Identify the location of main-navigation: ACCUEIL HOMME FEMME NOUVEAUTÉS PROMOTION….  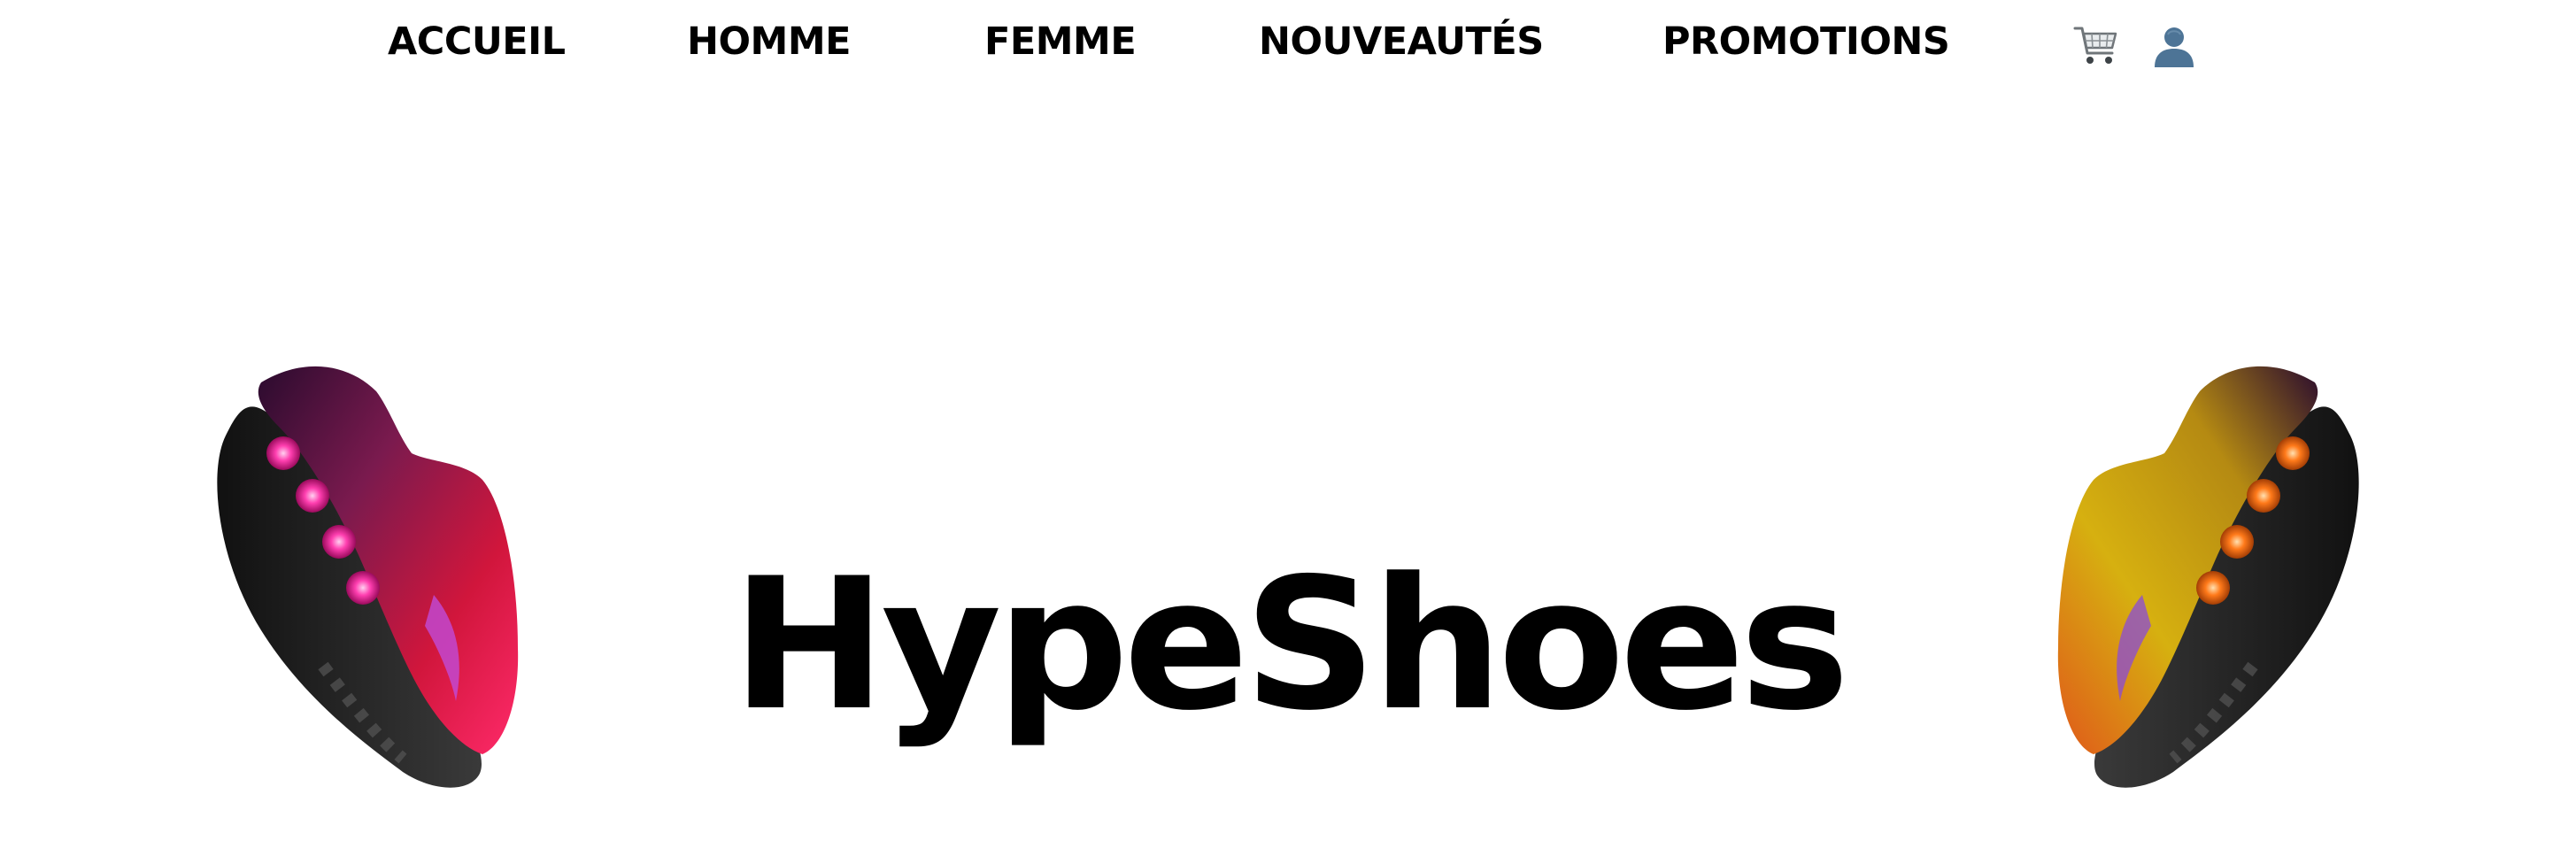
(1288, 47).